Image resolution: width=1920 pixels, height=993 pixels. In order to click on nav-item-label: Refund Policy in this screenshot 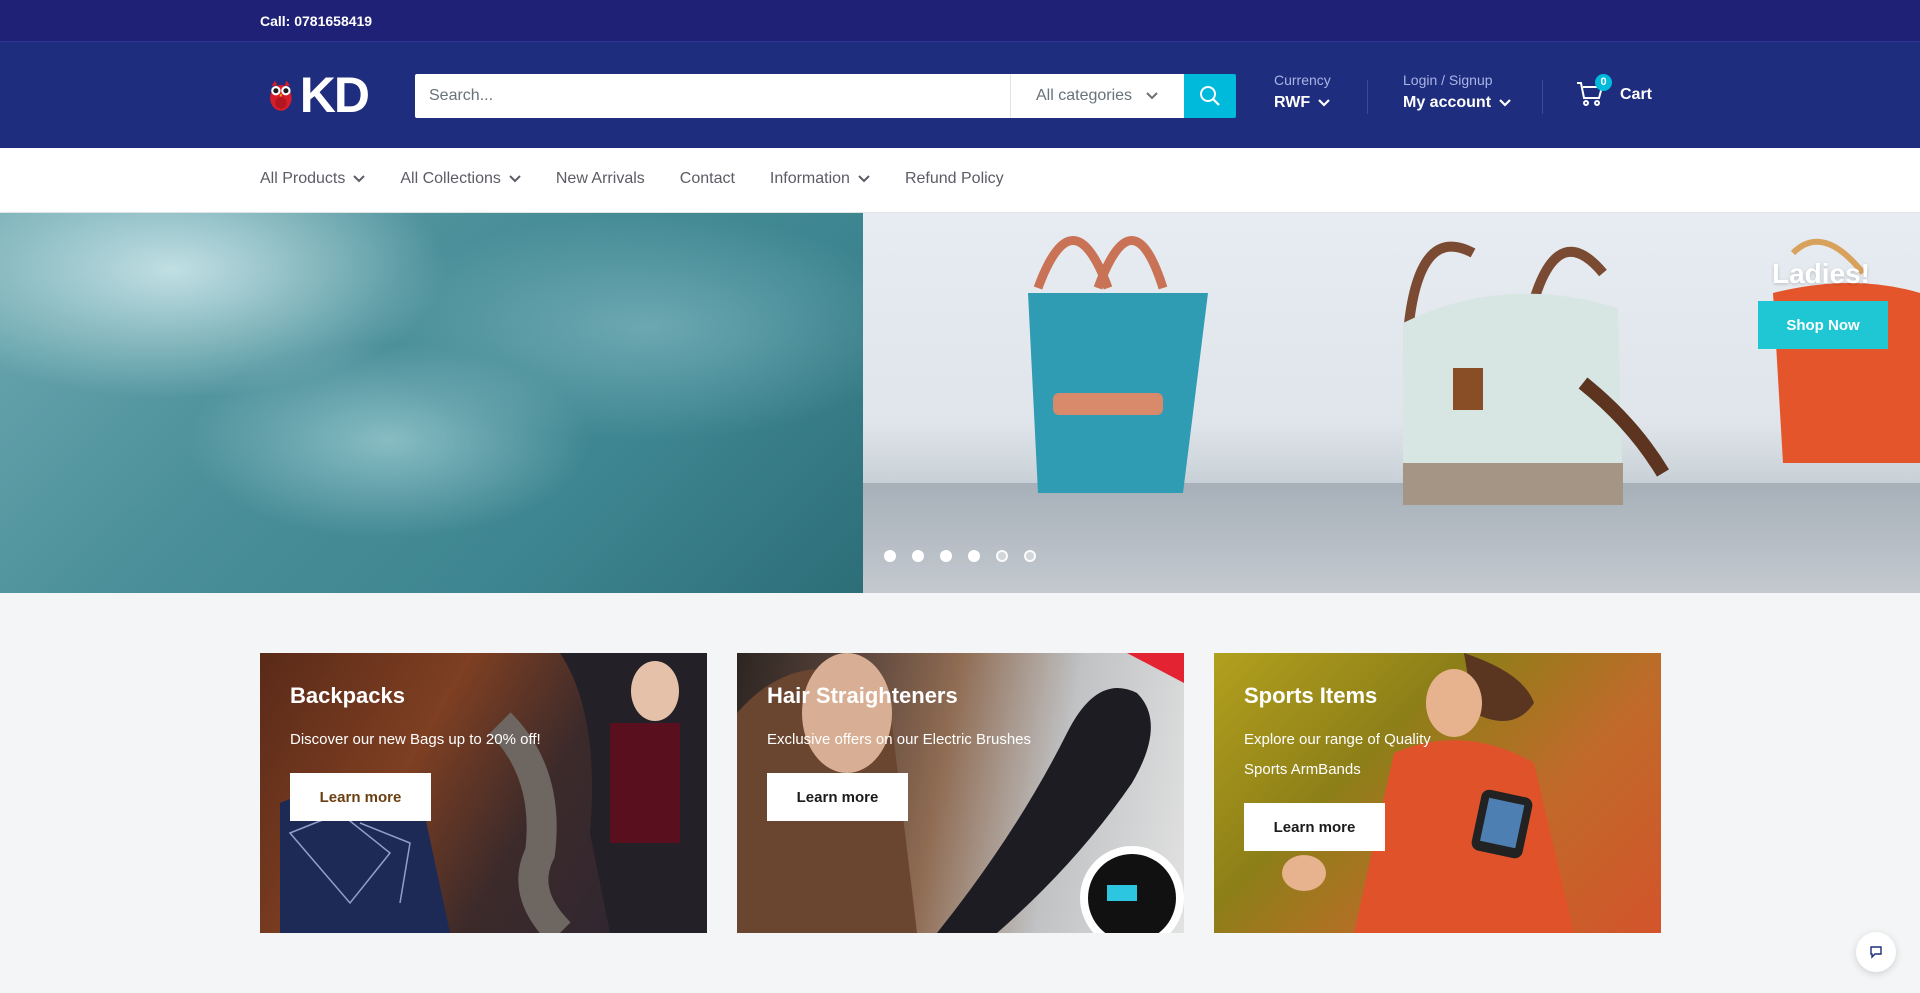, I will do `click(954, 178)`.